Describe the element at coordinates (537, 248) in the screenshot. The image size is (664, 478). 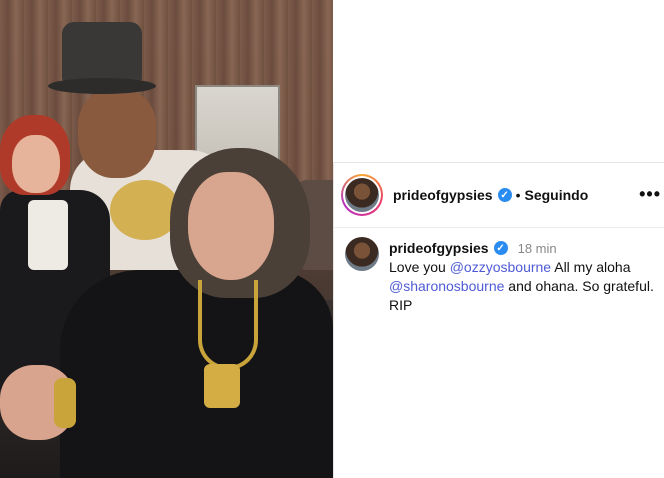
I see `comment-timestamp: 18 min` at that location.